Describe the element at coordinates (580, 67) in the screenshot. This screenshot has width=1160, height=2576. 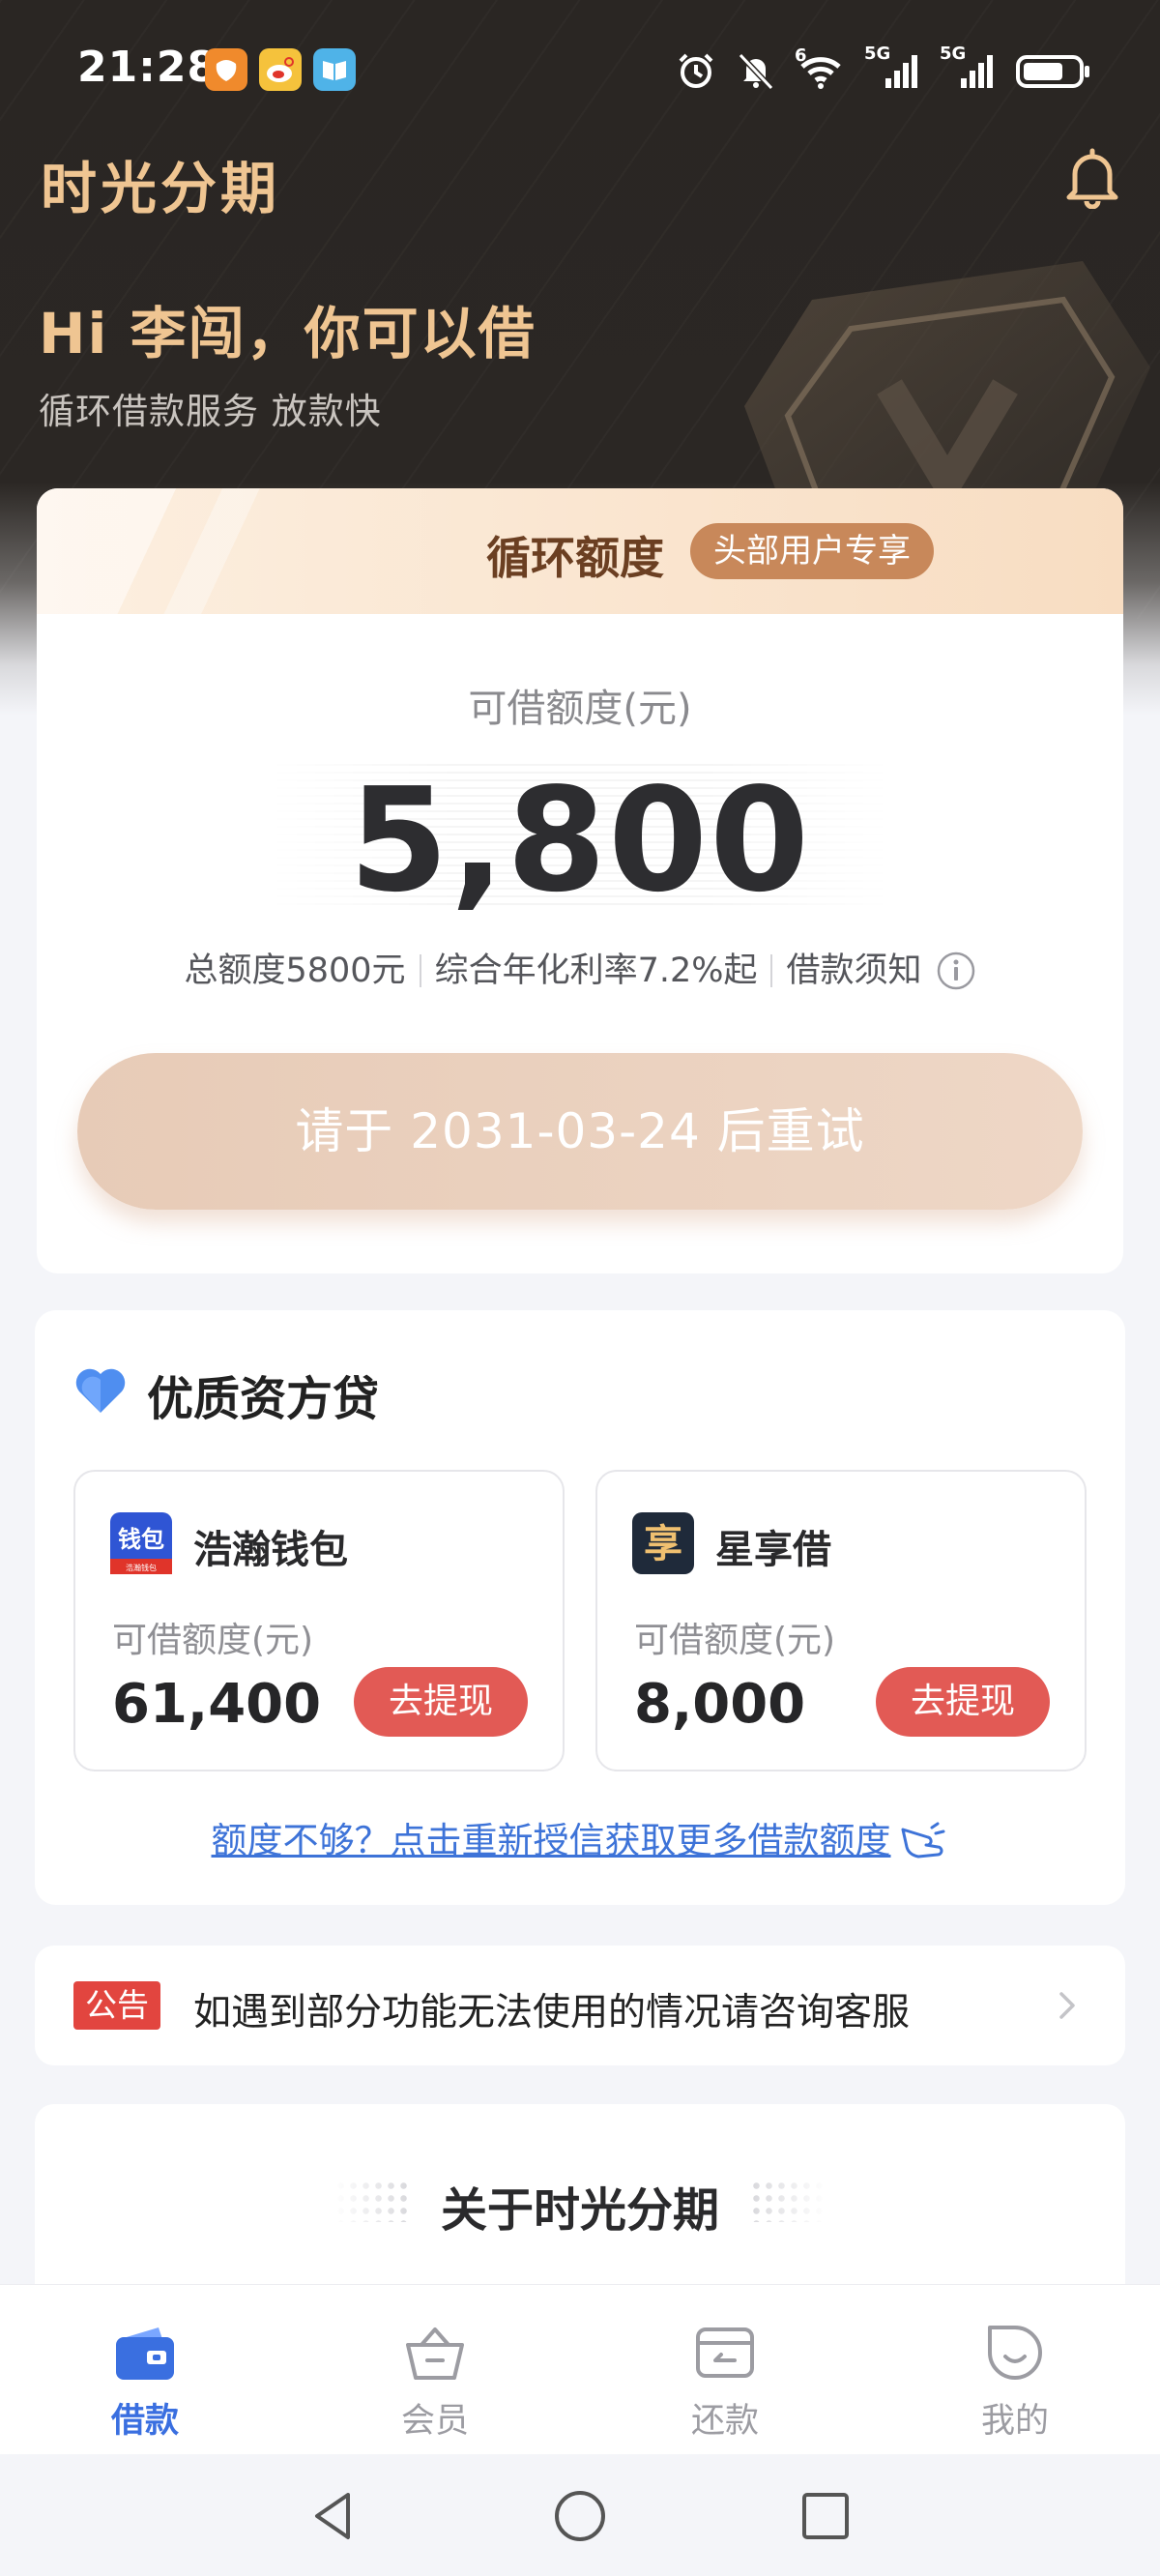
I see `status-bar: 21:28 6 5G 5G` at that location.